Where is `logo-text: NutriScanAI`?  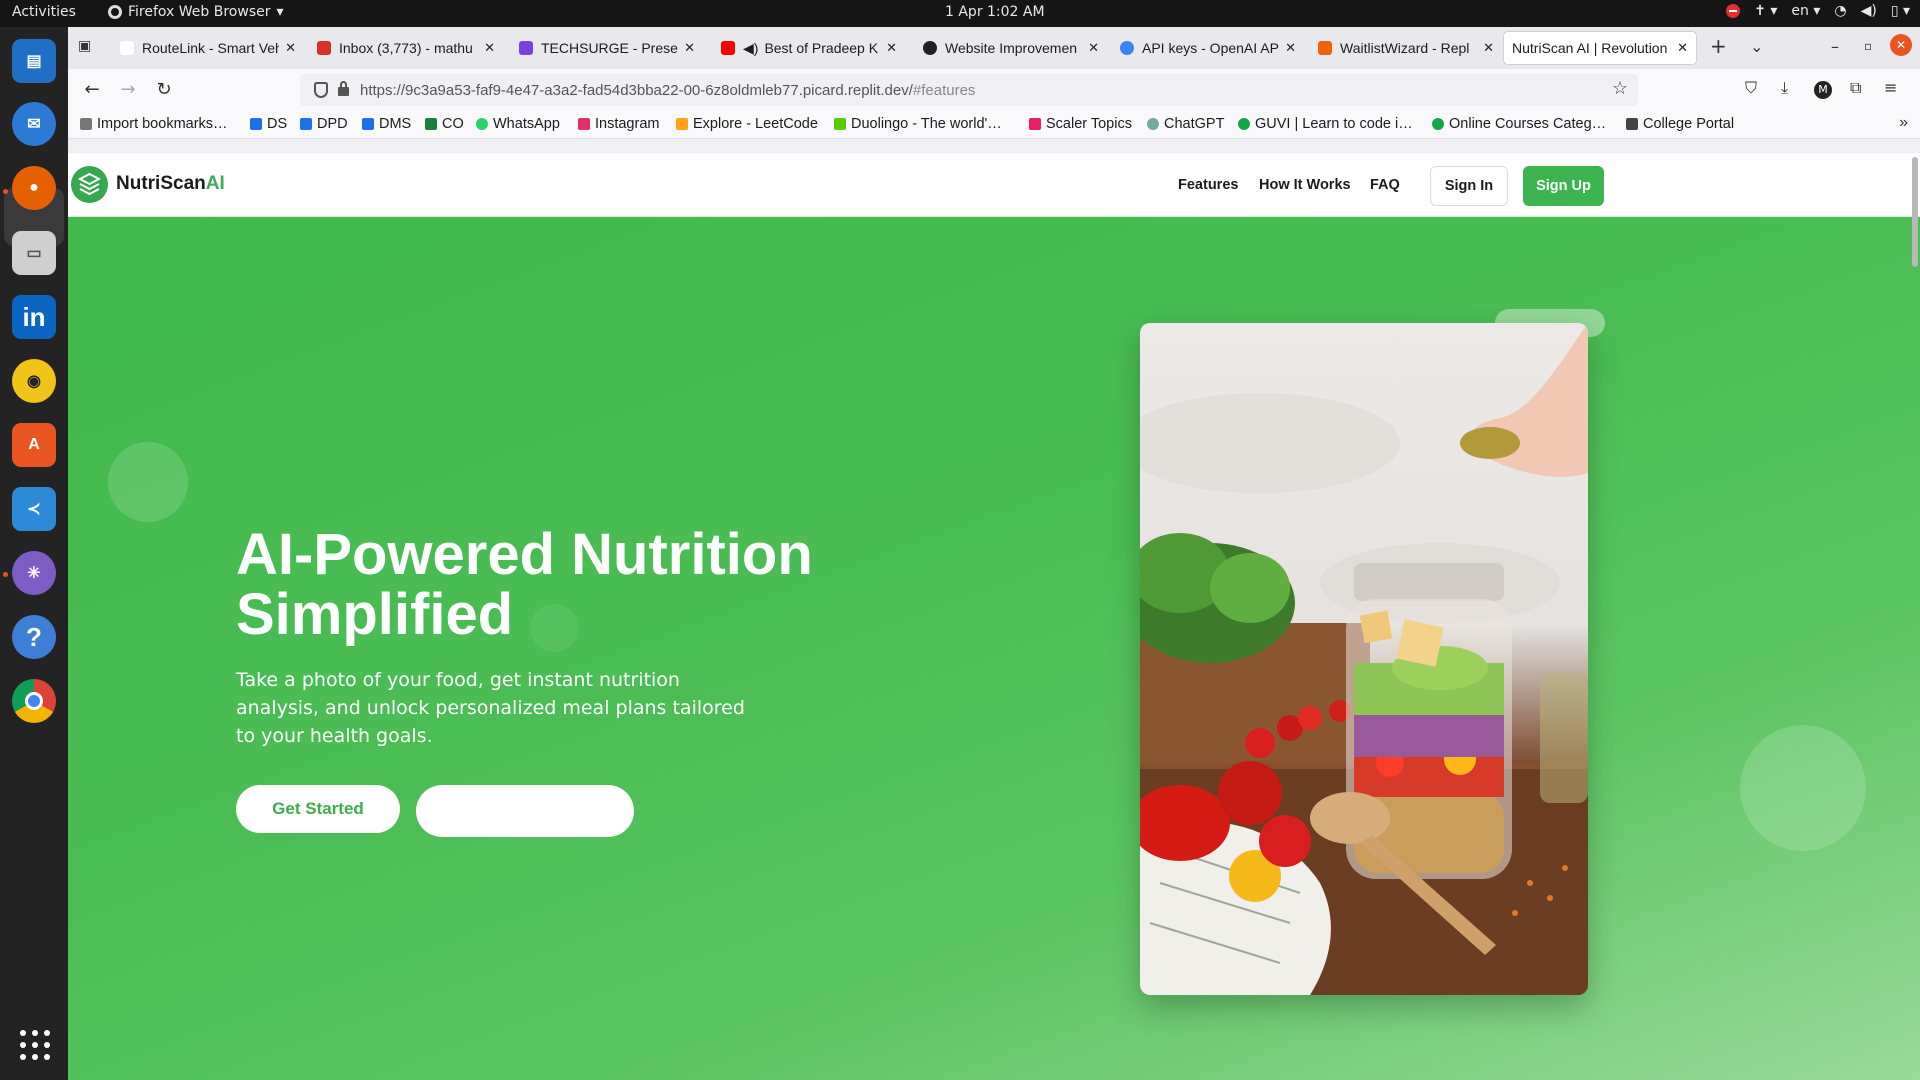
logo-text: NutriScanAI is located at coordinates (170, 184).